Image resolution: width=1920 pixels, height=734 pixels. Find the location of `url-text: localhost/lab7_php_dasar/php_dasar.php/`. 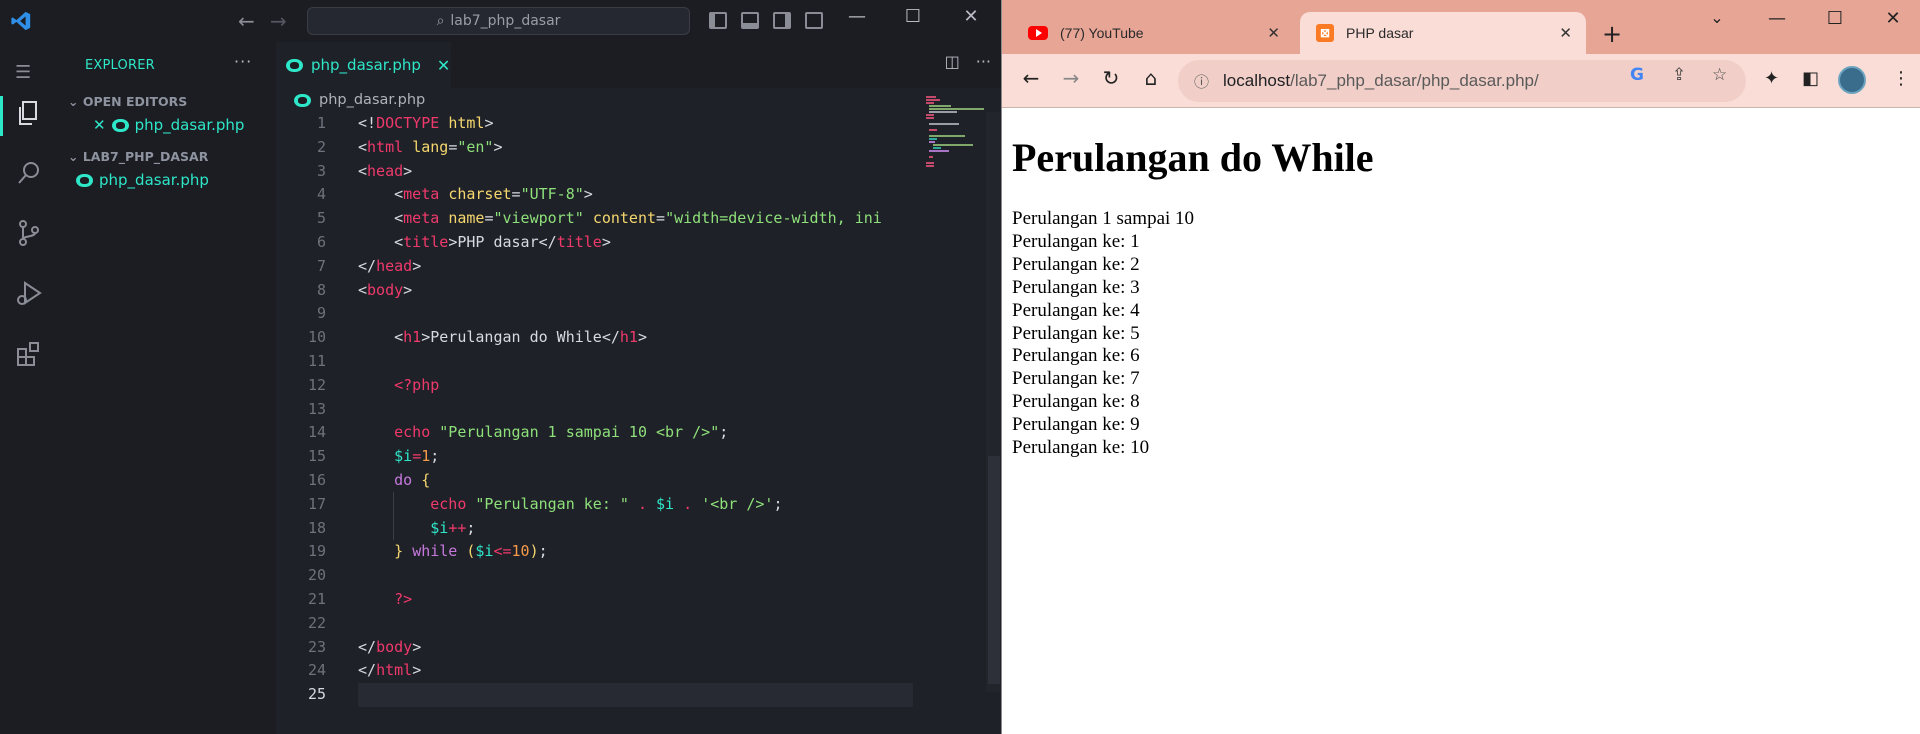

url-text: localhost/lab7_php_dasar/php_dasar.php/ is located at coordinates (1381, 80).